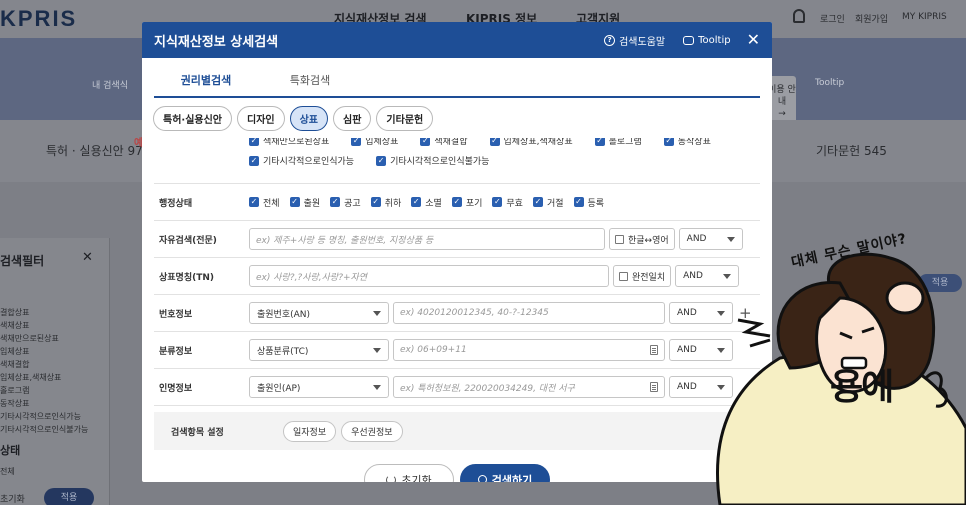  What do you see at coordinates (44, 325) in the screenshot?
I see `filter-item: 색채상표` at bounding box center [44, 325].